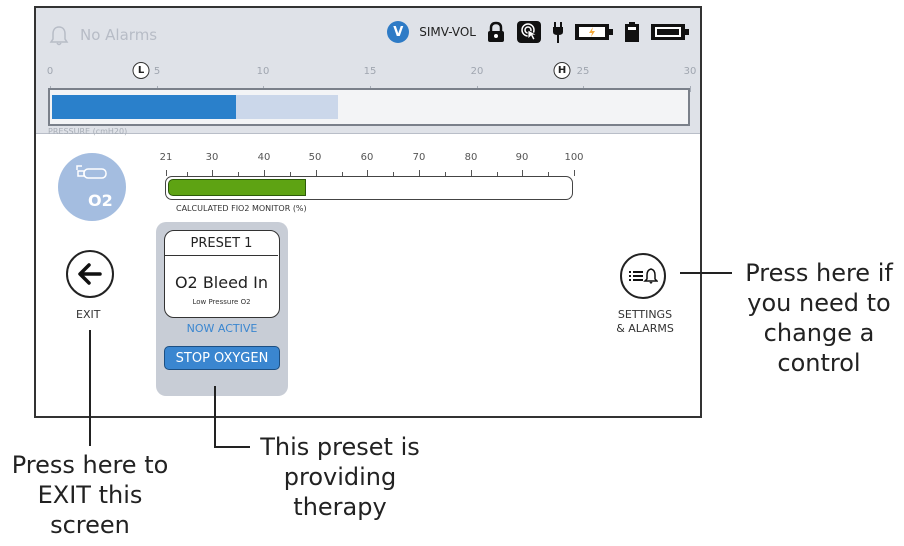 Image resolution: width=904 pixels, height=546 pixels. What do you see at coordinates (645, 314) in the screenshot?
I see `settings-label-line1: SETTINGS` at bounding box center [645, 314].